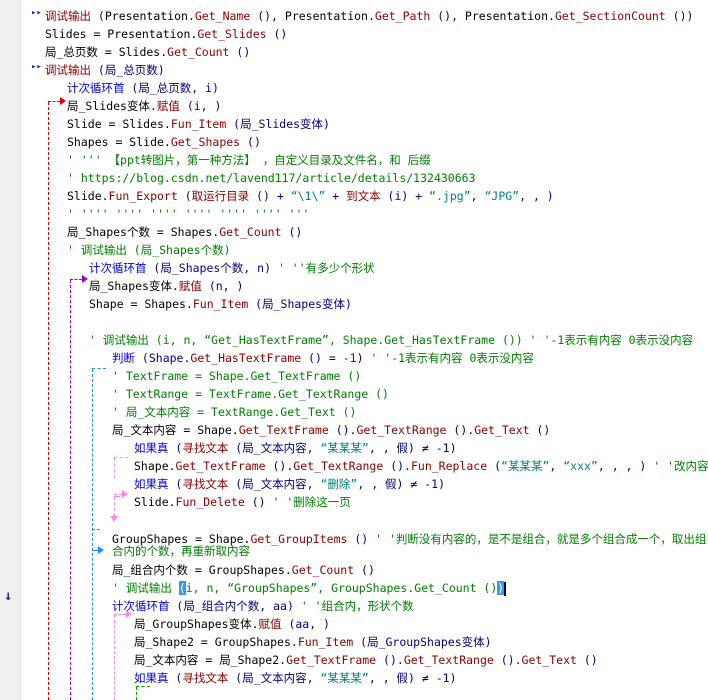  Describe the element at coordinates (274, 484) in the screenshot. I see `code-token: (局_文本内容,` at that location.